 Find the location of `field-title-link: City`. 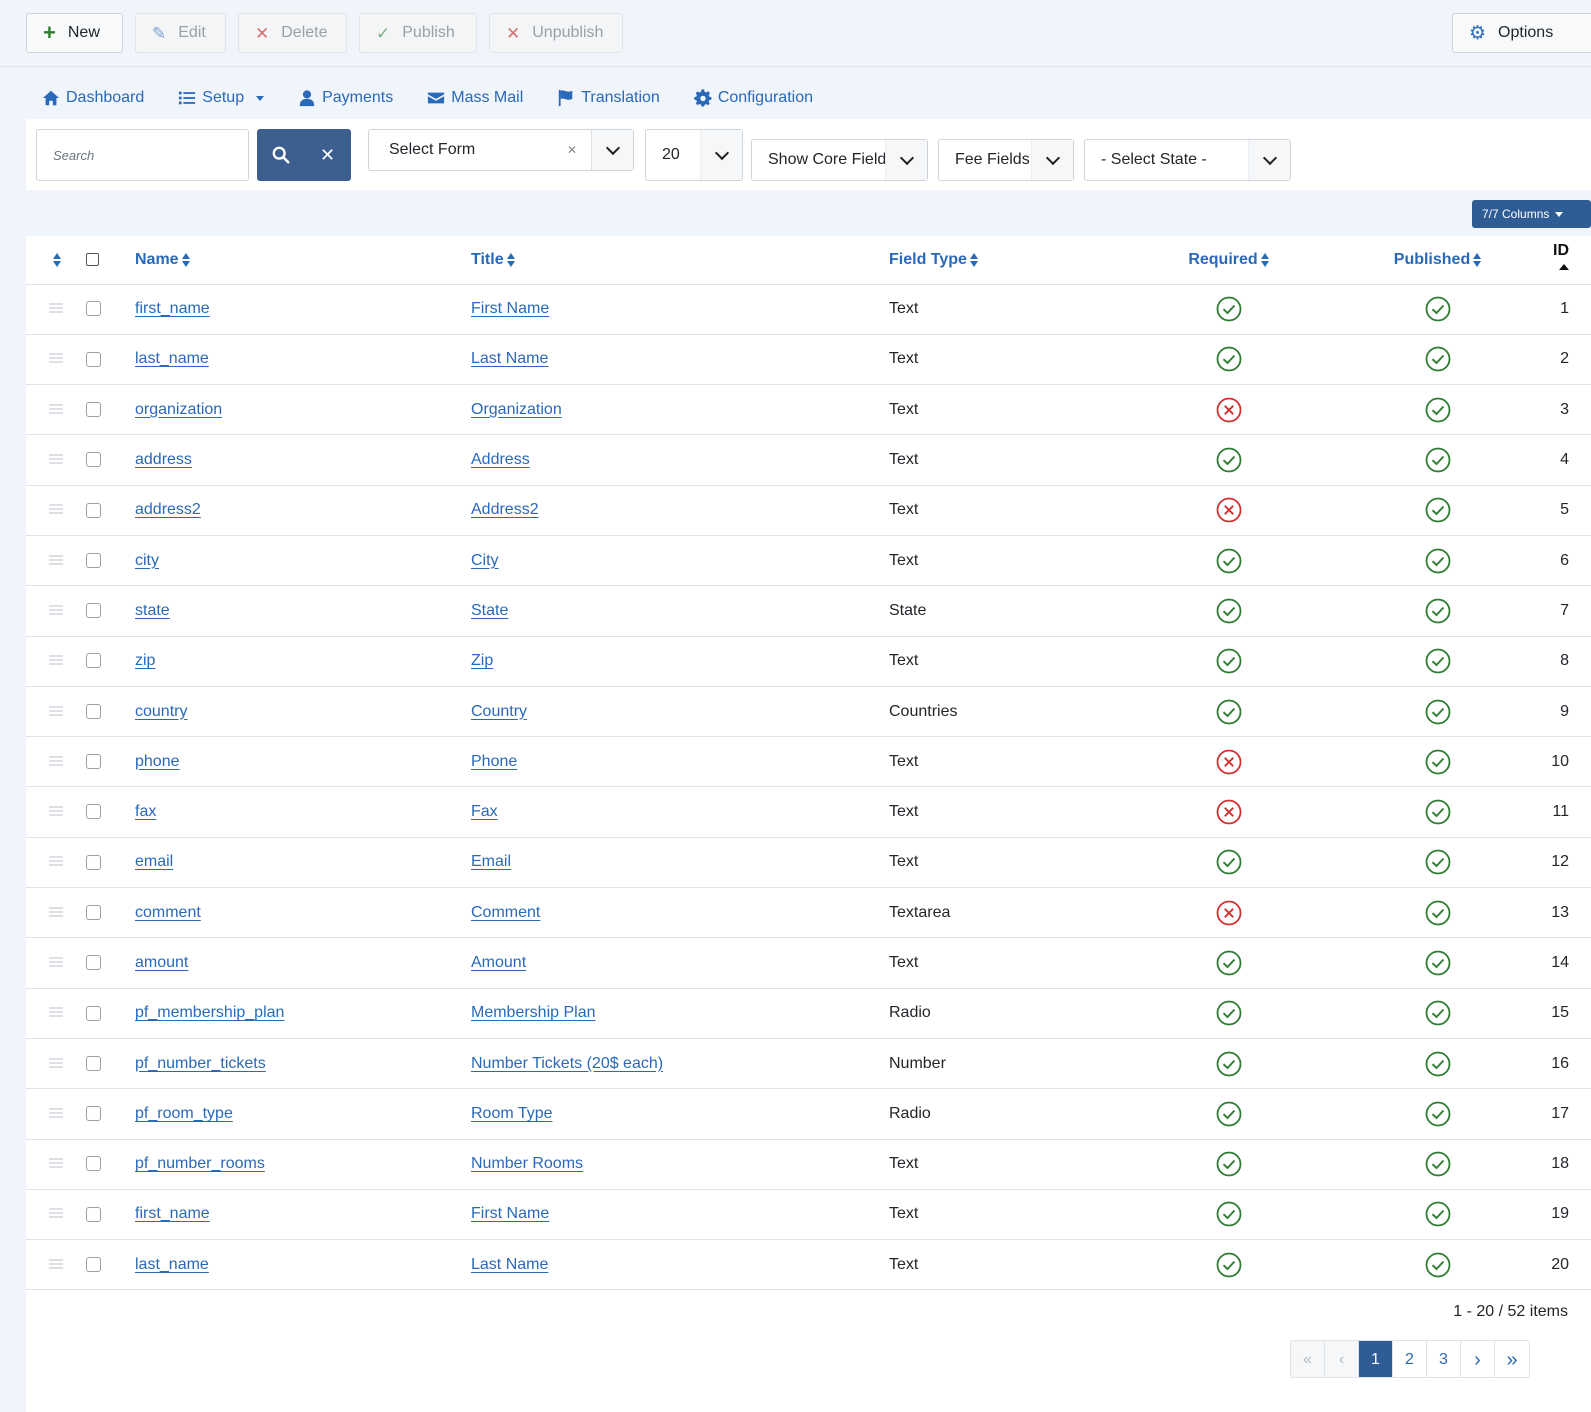

field-title-link: City is located at coordinates (485, 560).